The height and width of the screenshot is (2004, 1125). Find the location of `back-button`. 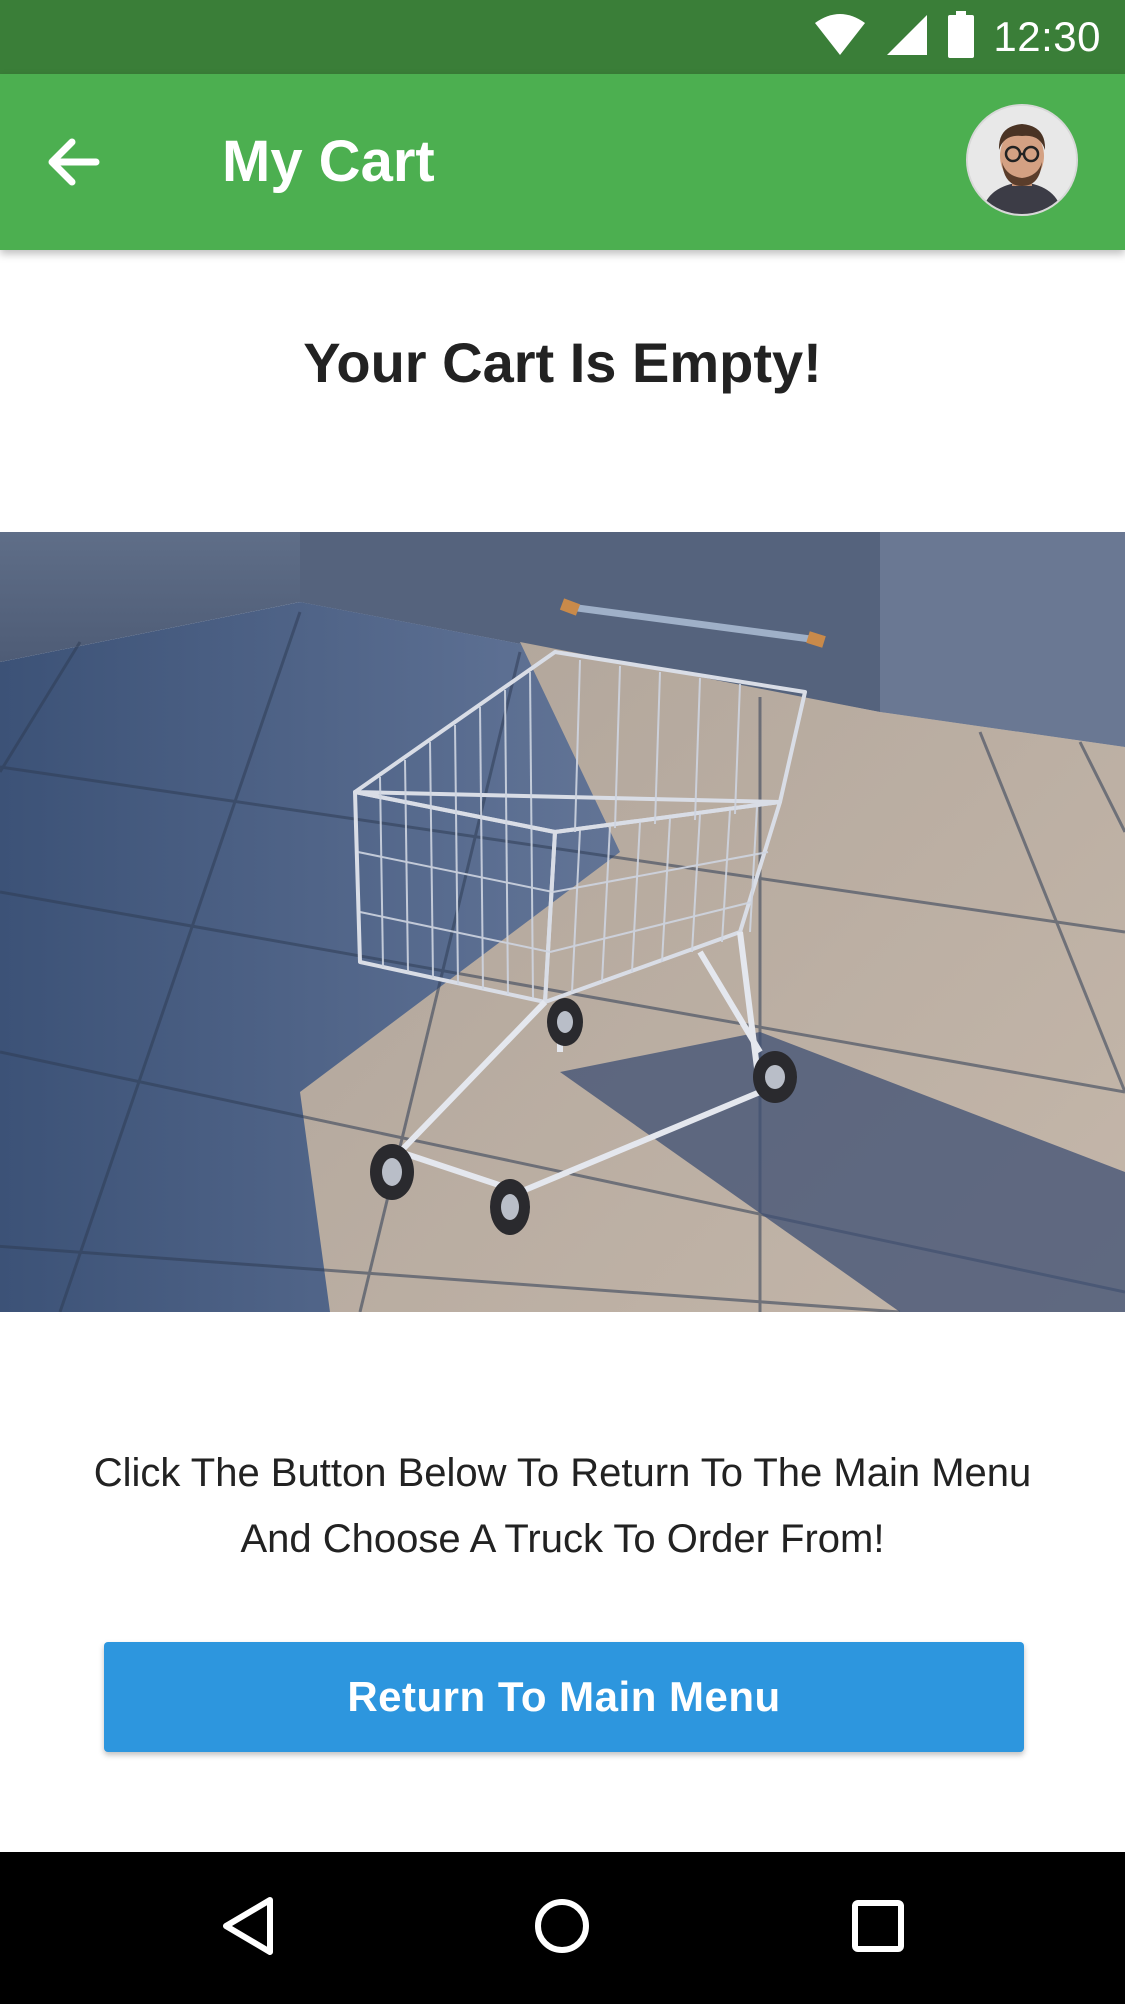

back-button is located at coordinates (74, 164).